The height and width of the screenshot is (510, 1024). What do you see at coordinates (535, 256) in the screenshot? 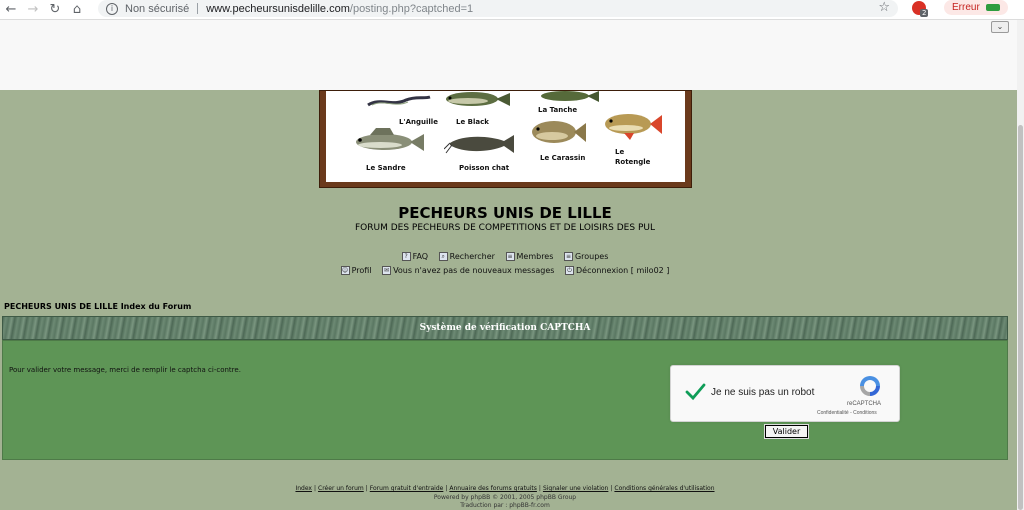
I see `nav-label: Membres` at bounding box center [535, 256].